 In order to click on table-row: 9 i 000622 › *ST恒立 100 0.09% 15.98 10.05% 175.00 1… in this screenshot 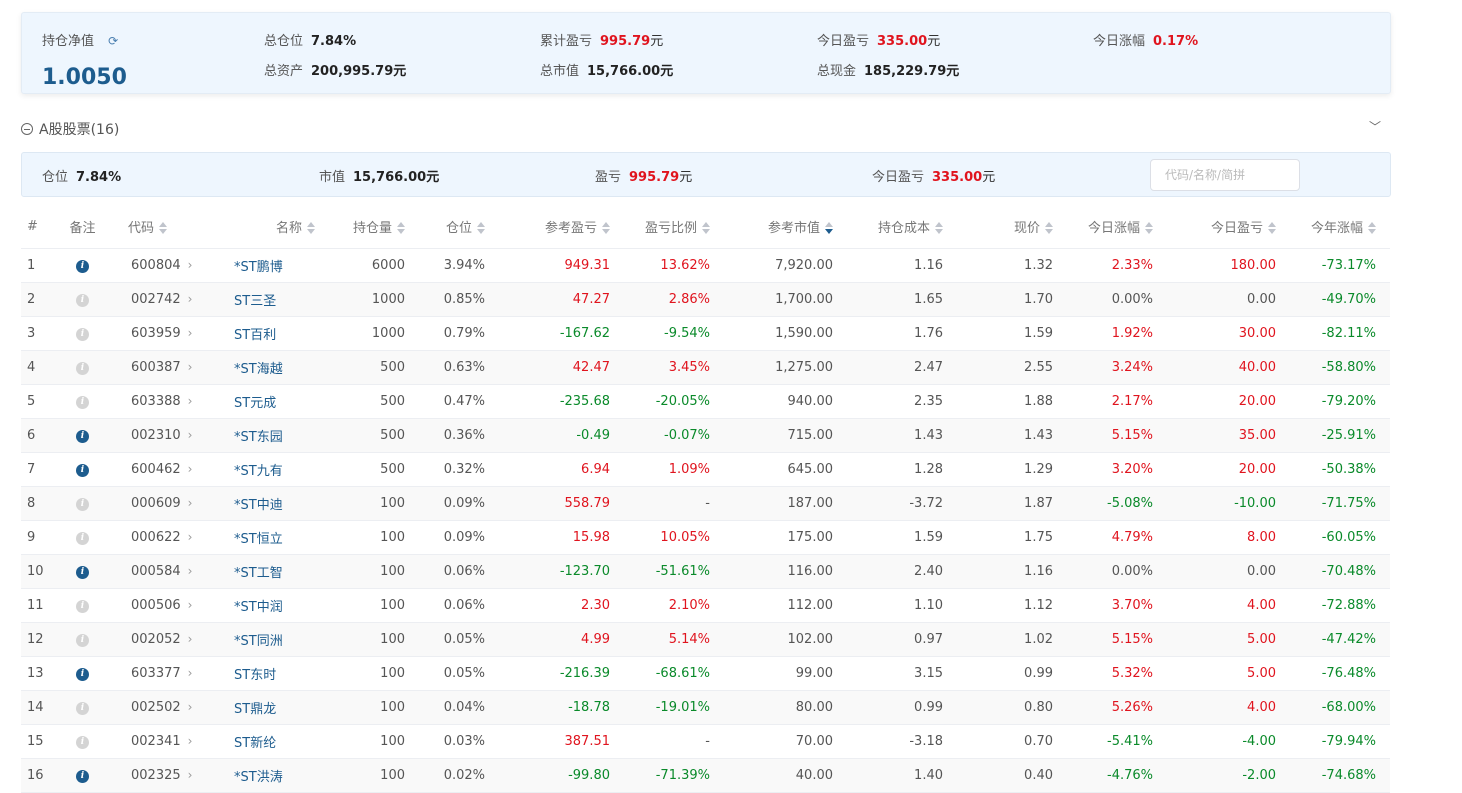, I will do `click(705, 537)`.